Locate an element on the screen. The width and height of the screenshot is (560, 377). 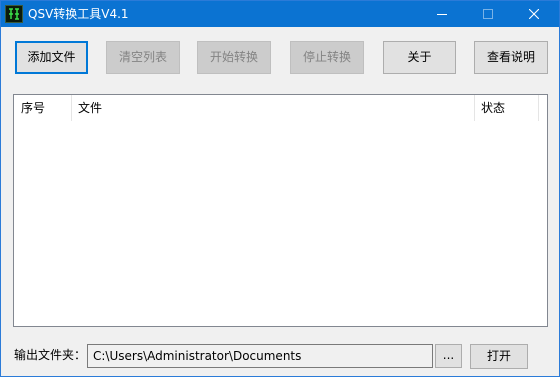
help-button: 查看说明 is located at coordinates (511, 57).